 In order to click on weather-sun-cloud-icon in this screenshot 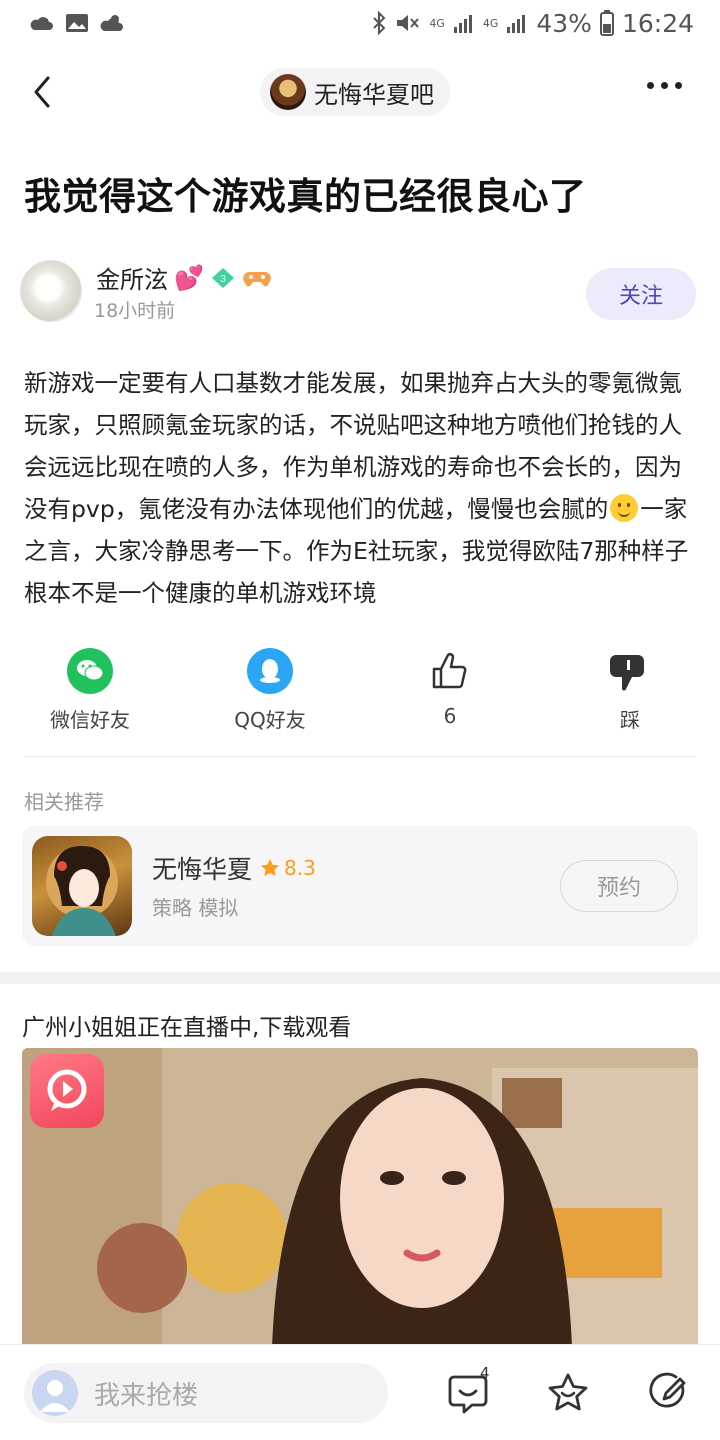, I will do `click(111, 23)`.